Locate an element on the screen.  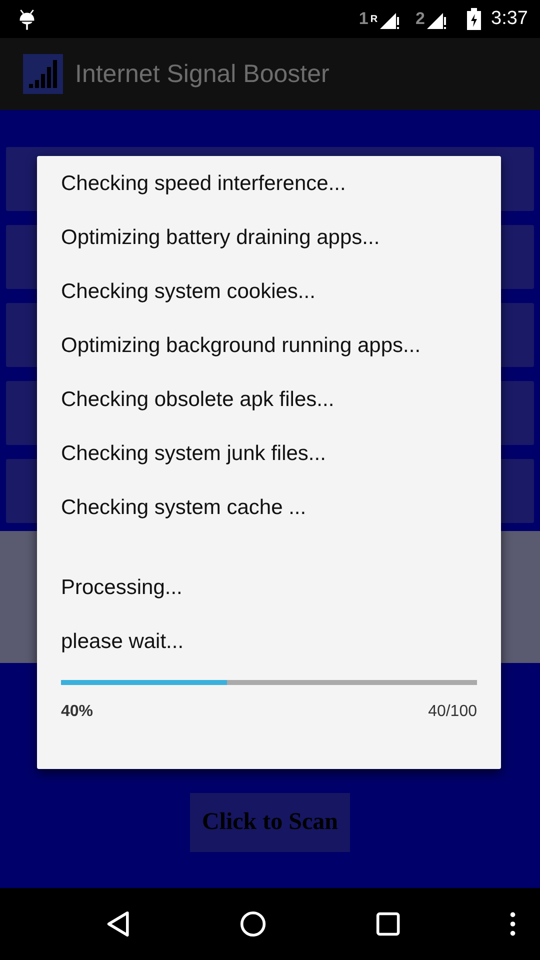
sim-label: 2 is located at coordinates (421, 19).